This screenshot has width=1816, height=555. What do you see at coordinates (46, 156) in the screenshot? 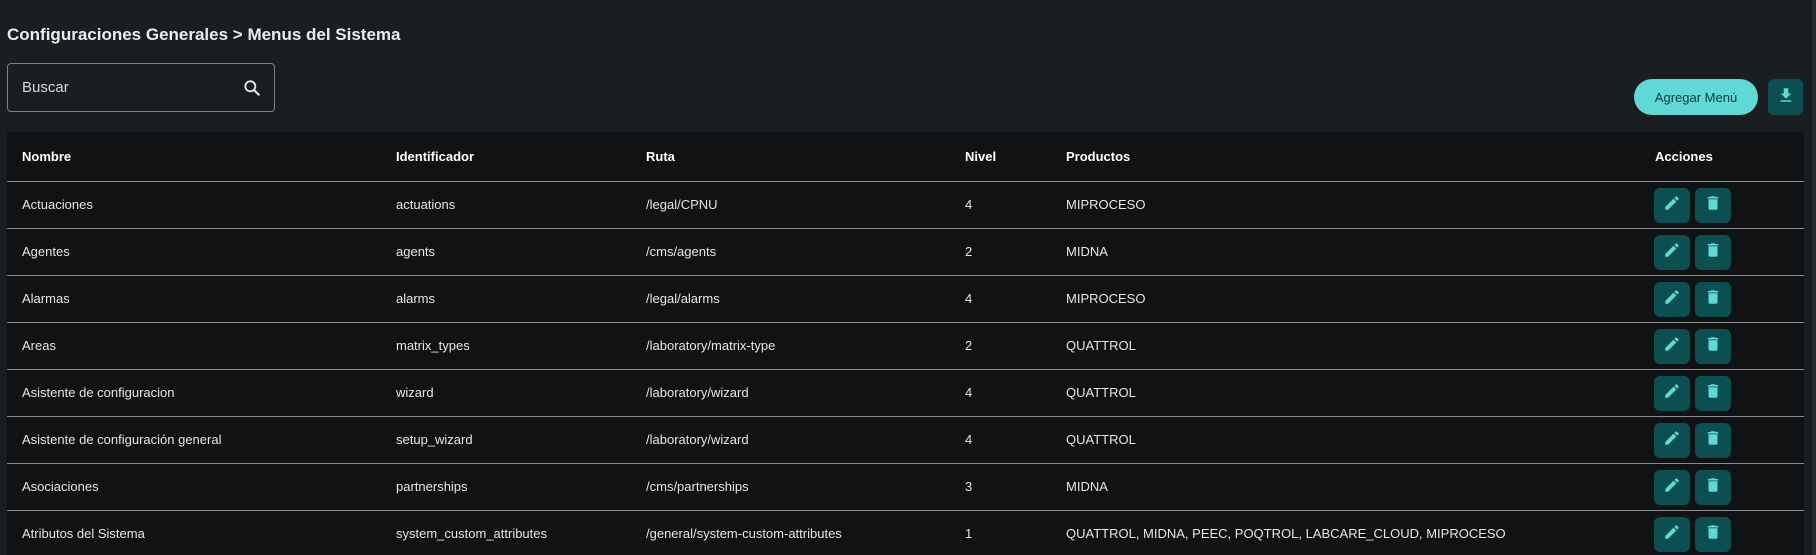
I see `header-nombre: Nombre` at bounding box center [46, 156].